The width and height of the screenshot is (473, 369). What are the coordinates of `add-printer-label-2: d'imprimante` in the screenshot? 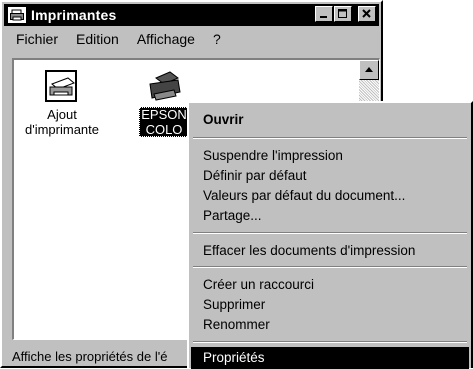 It's located at (61, 129).